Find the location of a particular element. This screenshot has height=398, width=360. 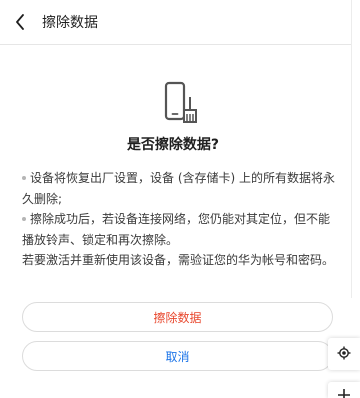

page-title: 擦除数据 is located at coordinates (70, 23).